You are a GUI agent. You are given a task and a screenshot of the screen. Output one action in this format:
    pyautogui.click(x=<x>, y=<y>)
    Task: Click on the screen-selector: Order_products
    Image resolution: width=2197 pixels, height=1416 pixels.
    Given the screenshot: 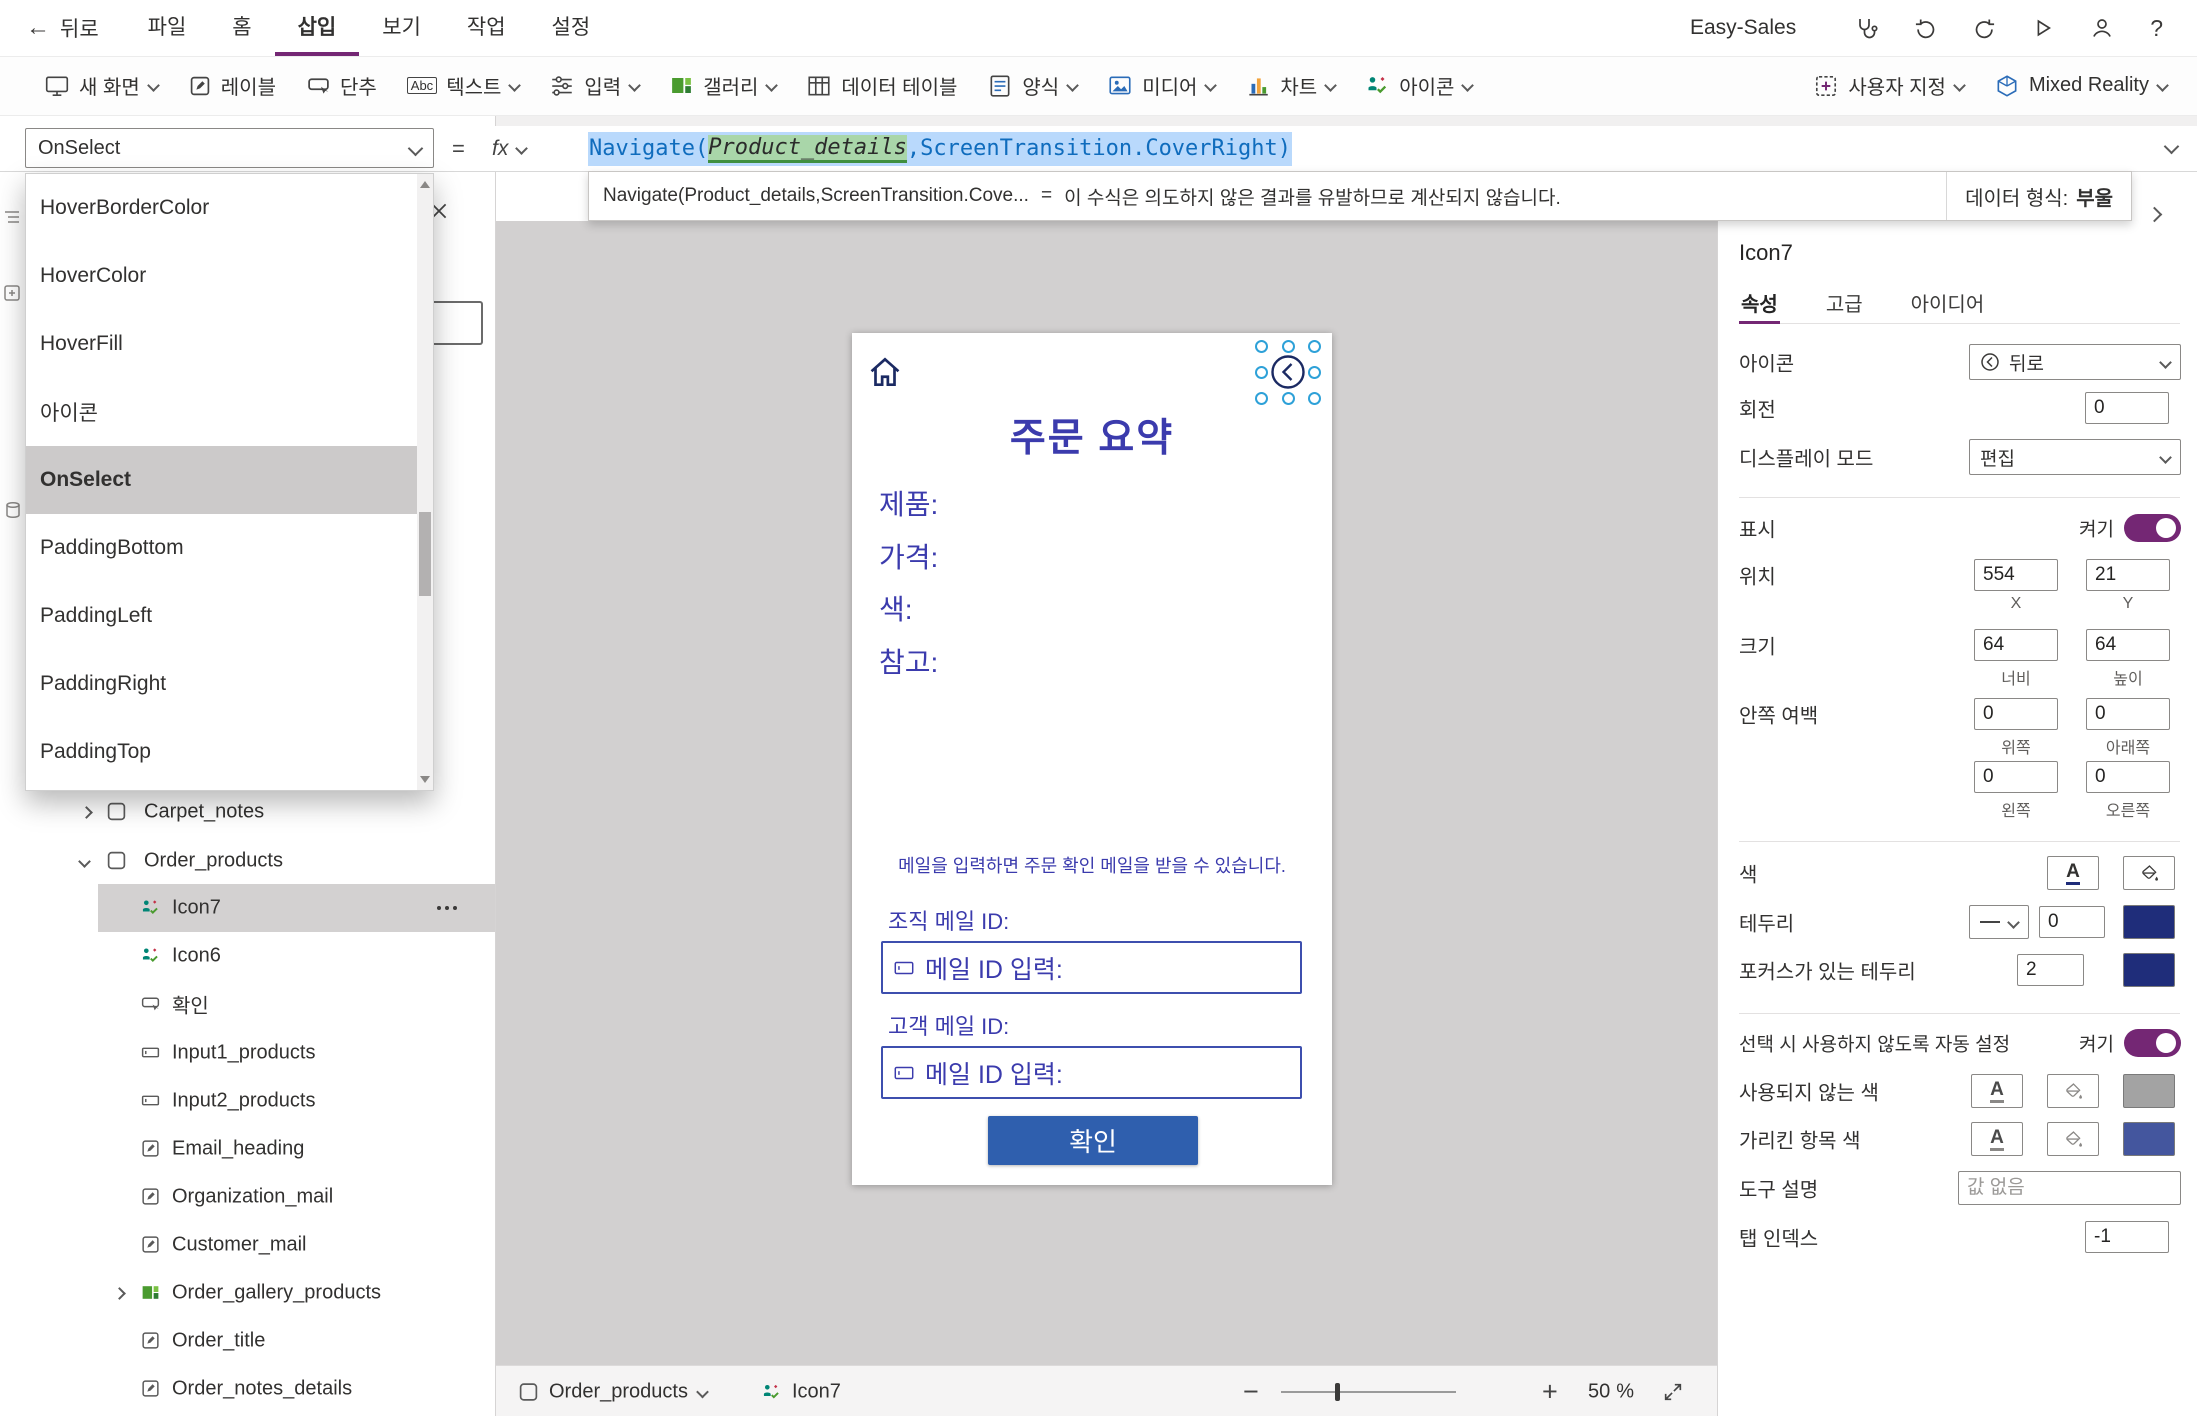 What is the action you would take?
    pyautogui.click(x=613, y=1391)
    